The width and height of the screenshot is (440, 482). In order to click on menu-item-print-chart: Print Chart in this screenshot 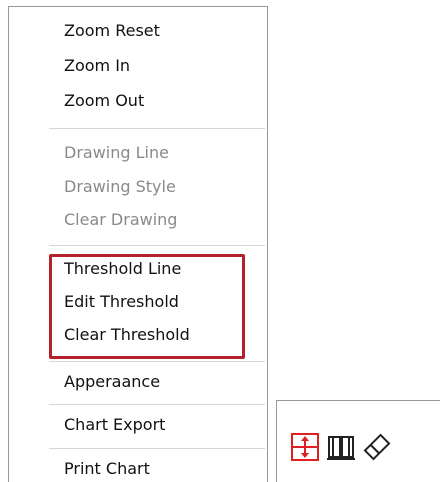, I will do `click(107, 469)`.